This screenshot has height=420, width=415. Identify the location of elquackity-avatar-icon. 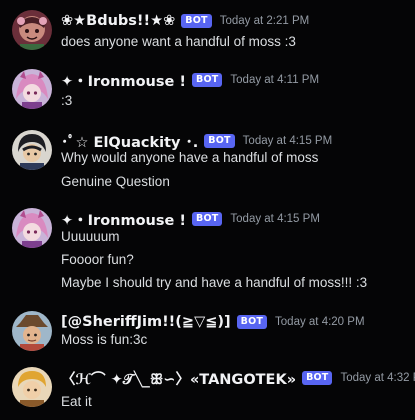
(32, 150).